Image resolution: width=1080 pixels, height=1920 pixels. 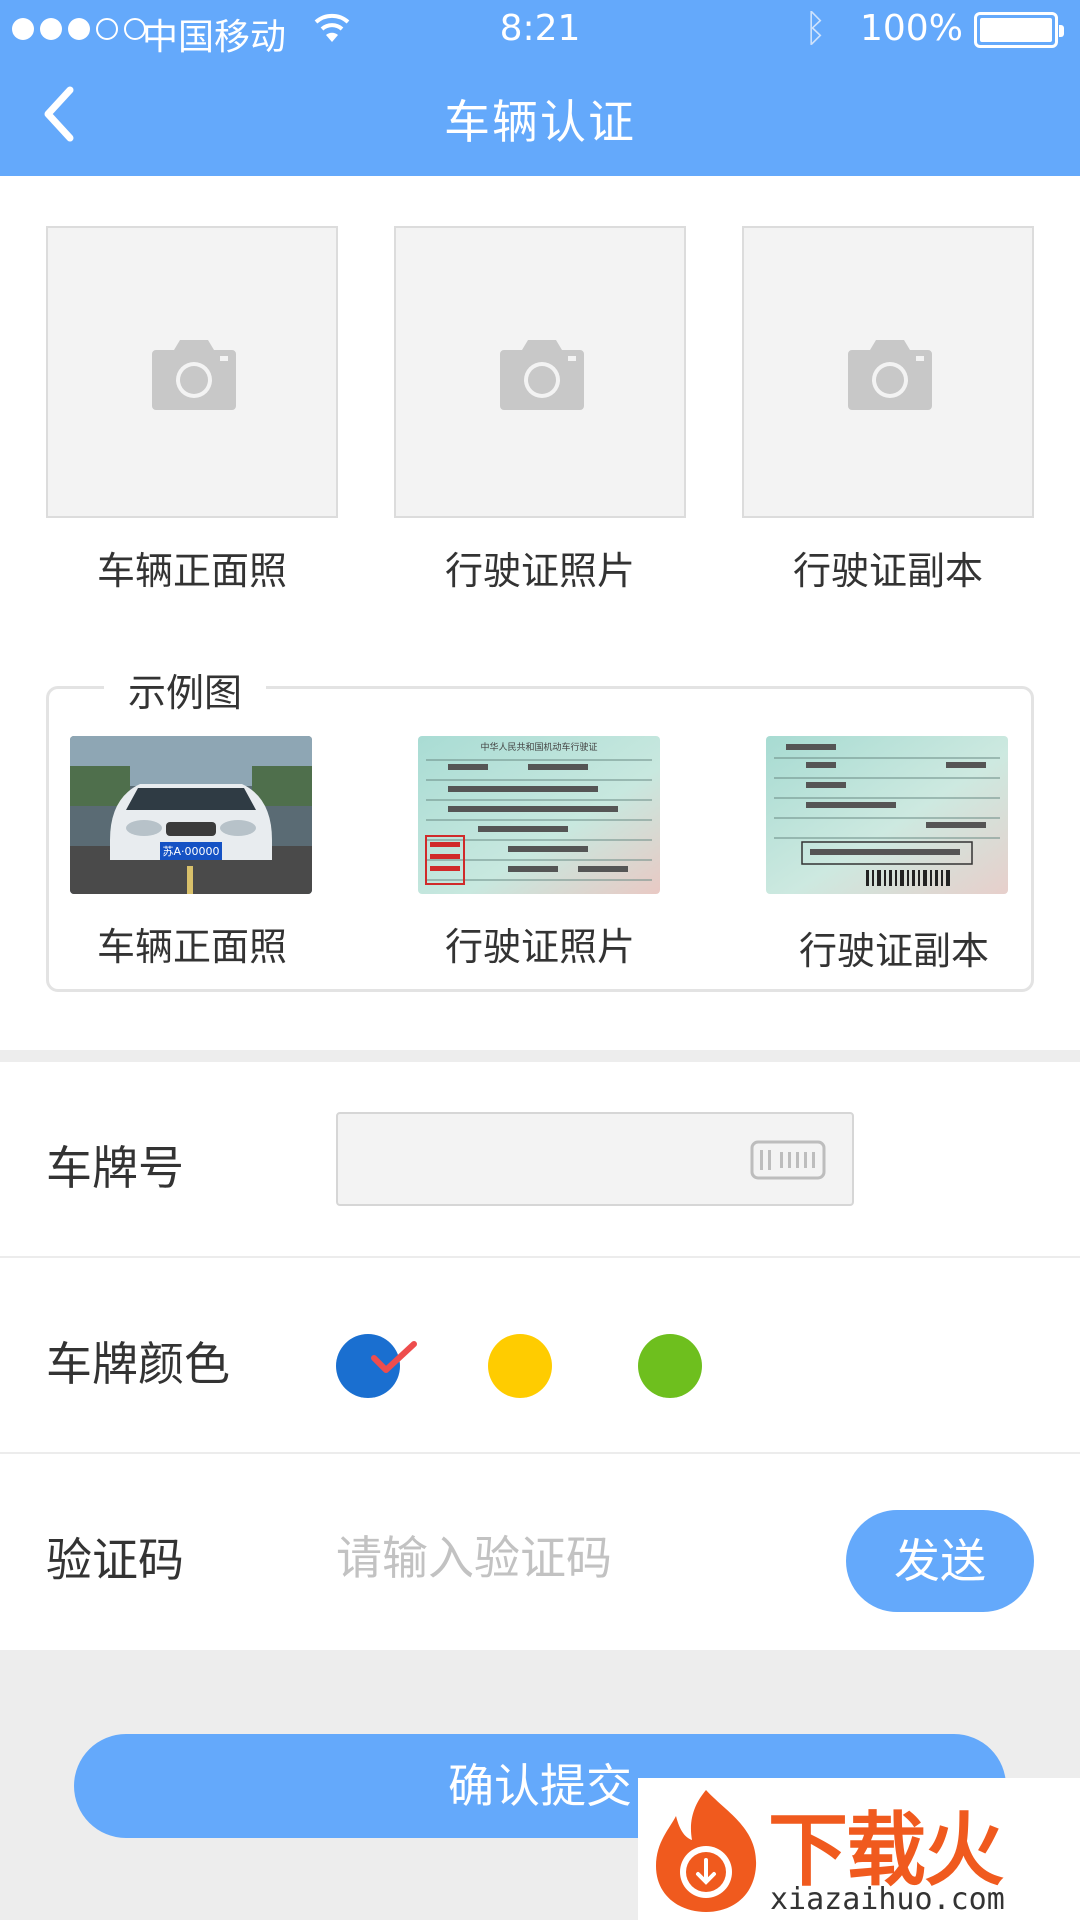 I want to click on example-car-image: 苏A·00000, so click(x=191, y=815).